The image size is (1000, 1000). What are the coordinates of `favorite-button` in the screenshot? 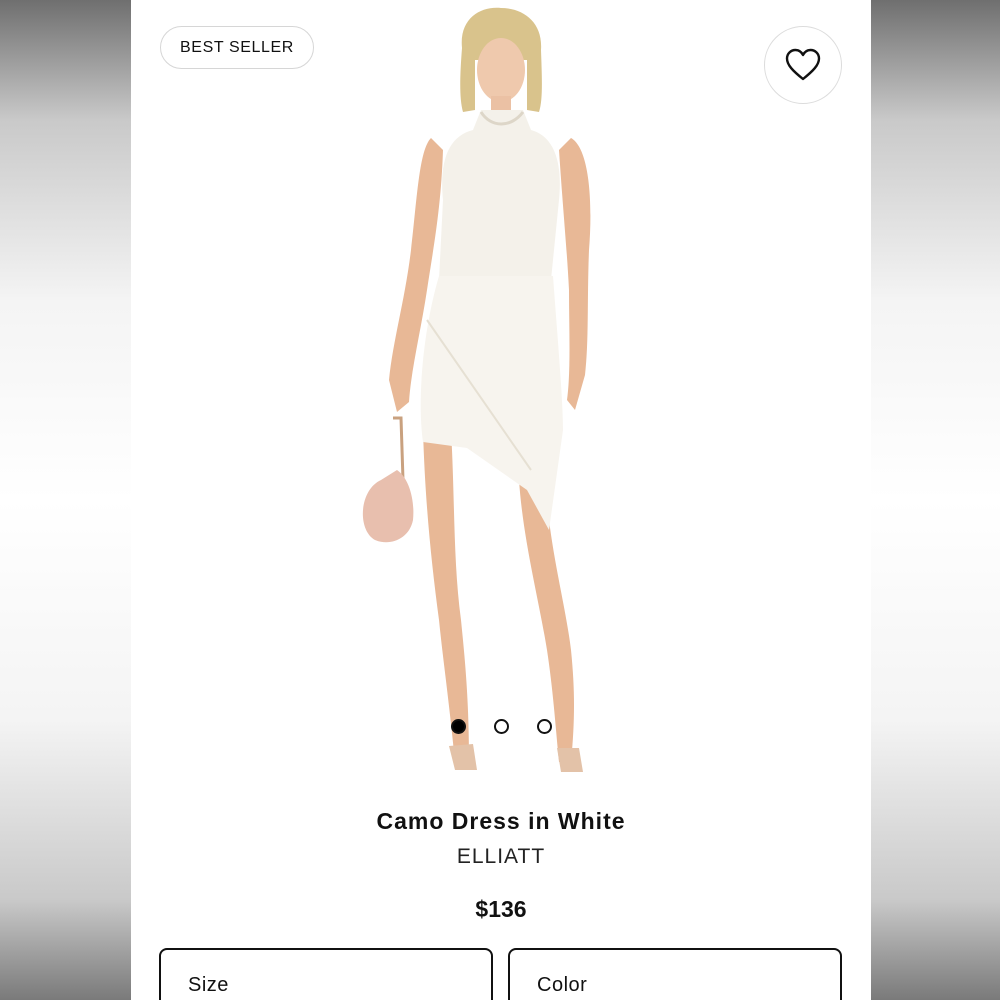 It's located at (803, 65).